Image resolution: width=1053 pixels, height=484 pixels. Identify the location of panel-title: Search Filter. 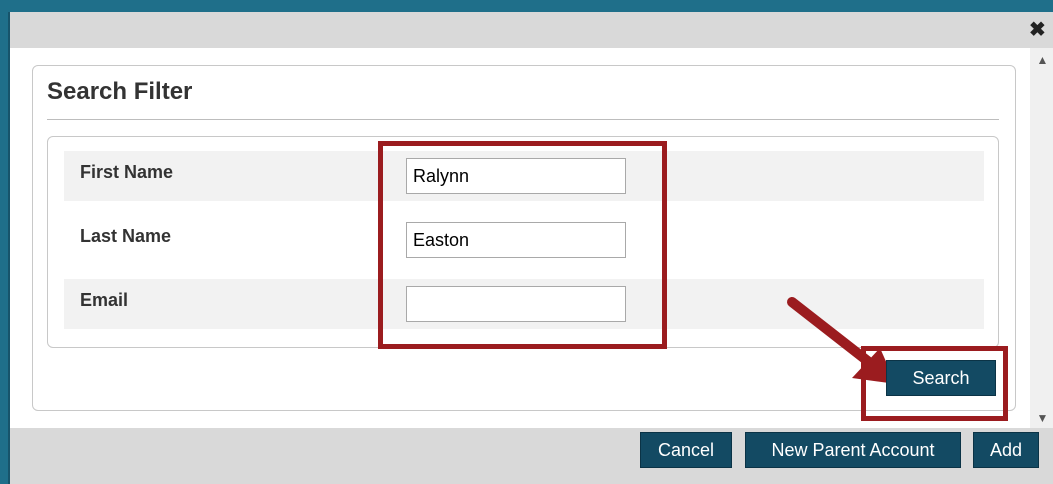
(120, 91).